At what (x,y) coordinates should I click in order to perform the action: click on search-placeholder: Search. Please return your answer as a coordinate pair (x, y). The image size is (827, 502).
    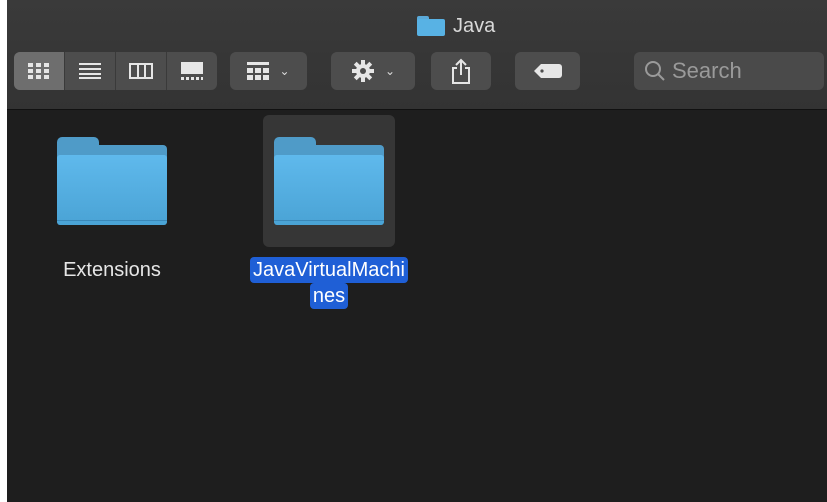
    Looking at the image, I should click on (707, 70).